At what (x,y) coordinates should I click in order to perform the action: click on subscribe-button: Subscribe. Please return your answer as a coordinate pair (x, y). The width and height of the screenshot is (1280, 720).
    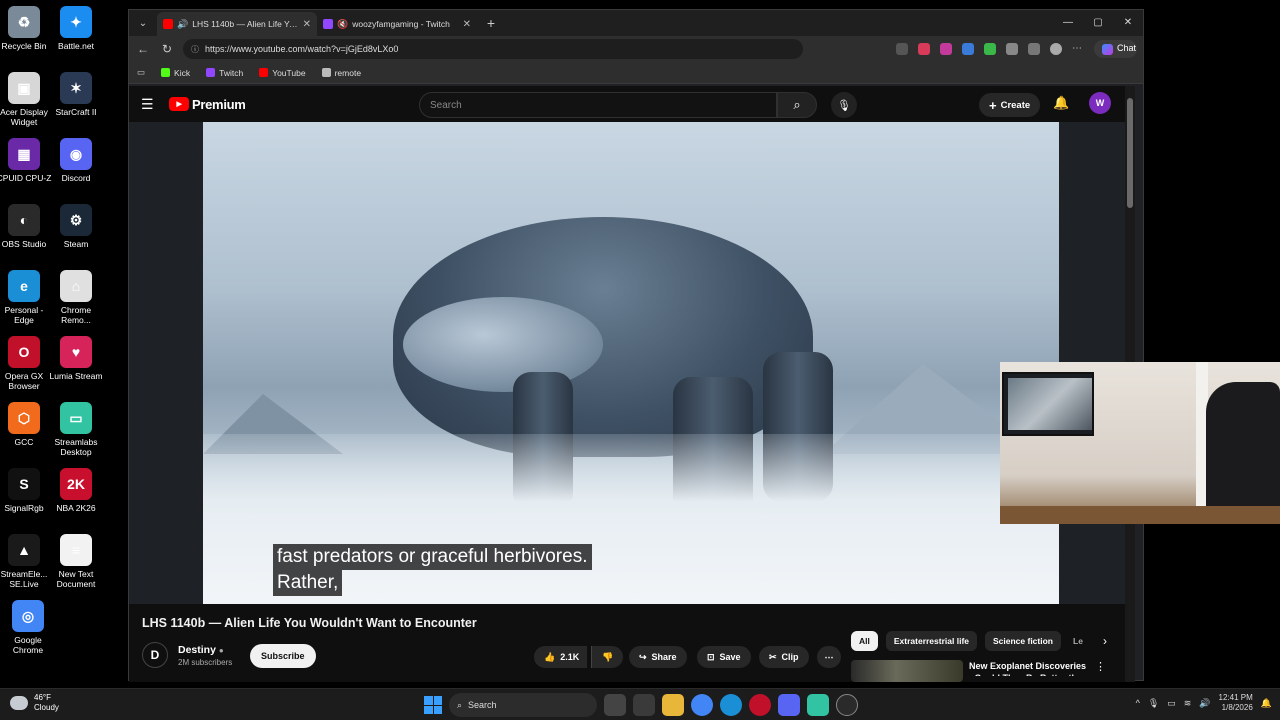
    Looking at the image, I should click on (283, 656).